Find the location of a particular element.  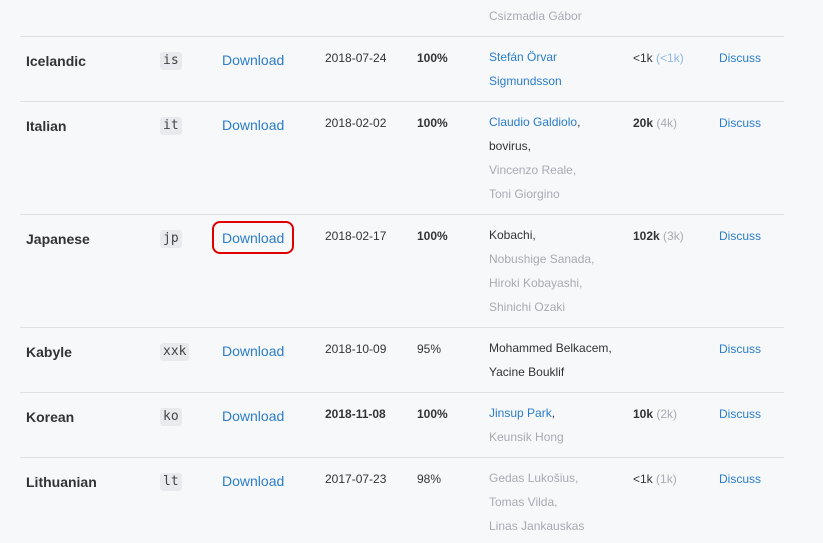

contributor-link: Claudio Galdiolo is located at coordinates (533, 122).